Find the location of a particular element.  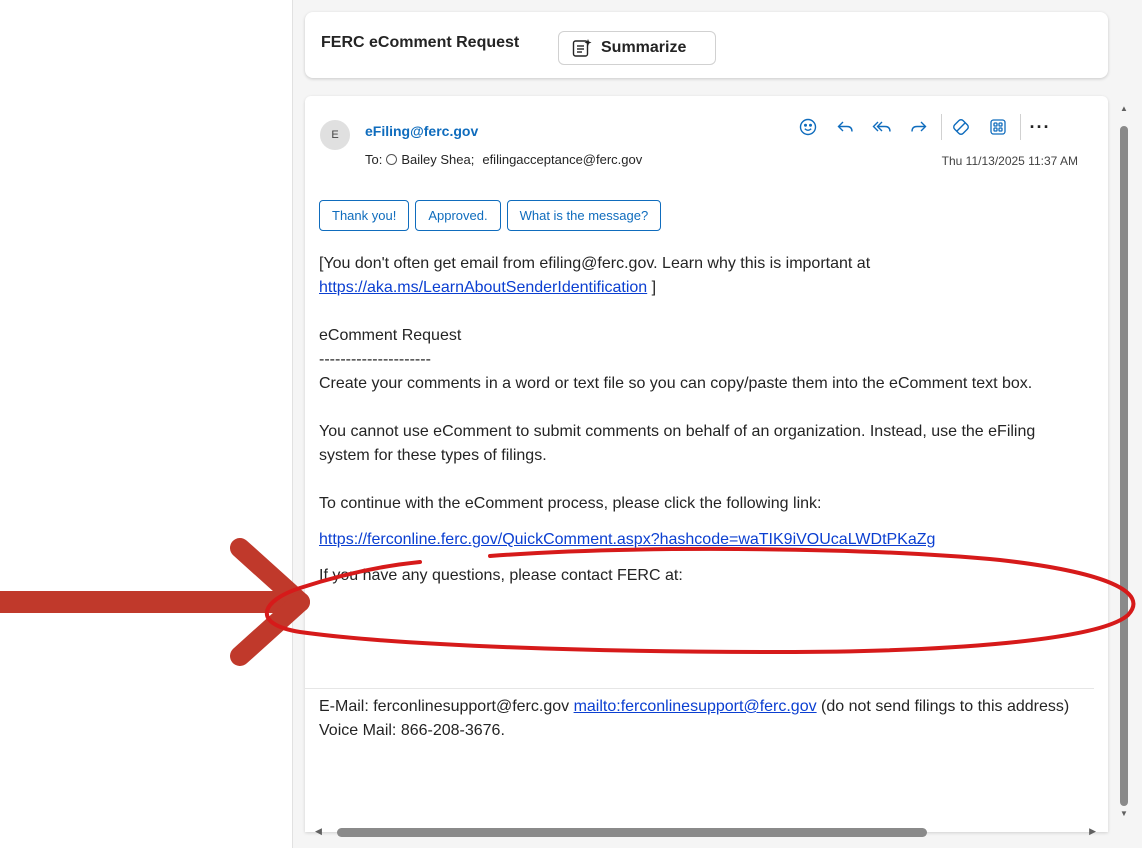

body-heading: eComment Request is located at coordinates (390, 335).